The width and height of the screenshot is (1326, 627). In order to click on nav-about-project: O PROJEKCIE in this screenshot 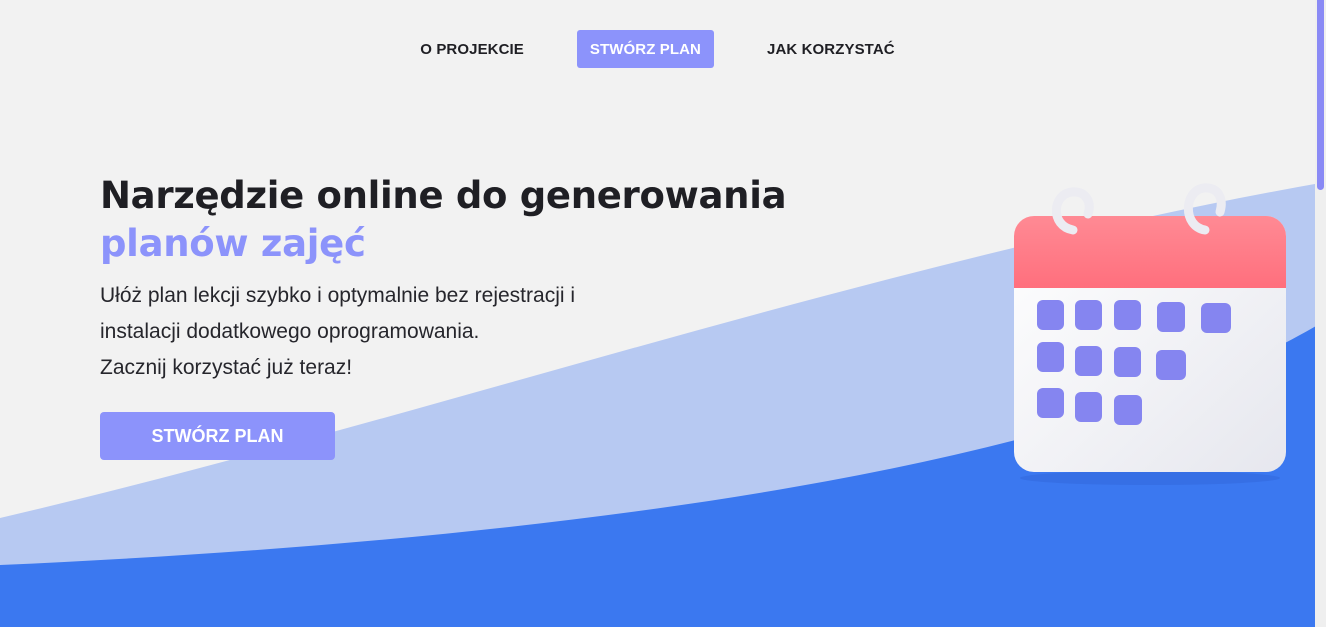, I will do `click(472, 49)`.